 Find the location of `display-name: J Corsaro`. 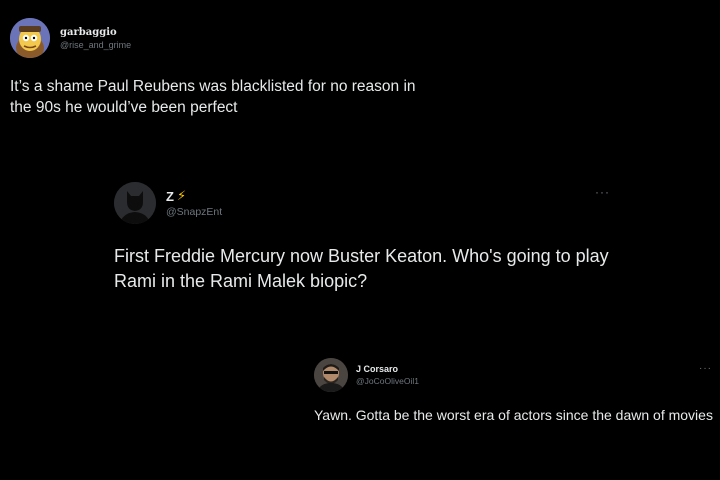

display-name: J Corsaro is located at coordinates (387, 369).